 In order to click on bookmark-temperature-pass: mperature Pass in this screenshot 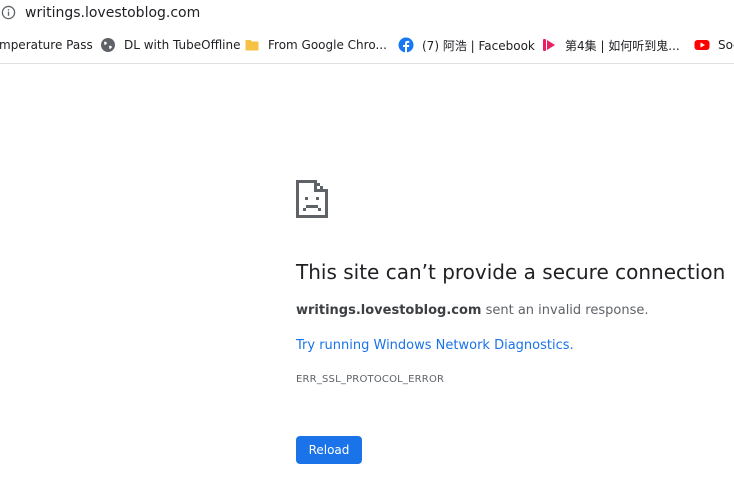, I will do `click(46, 45)`.